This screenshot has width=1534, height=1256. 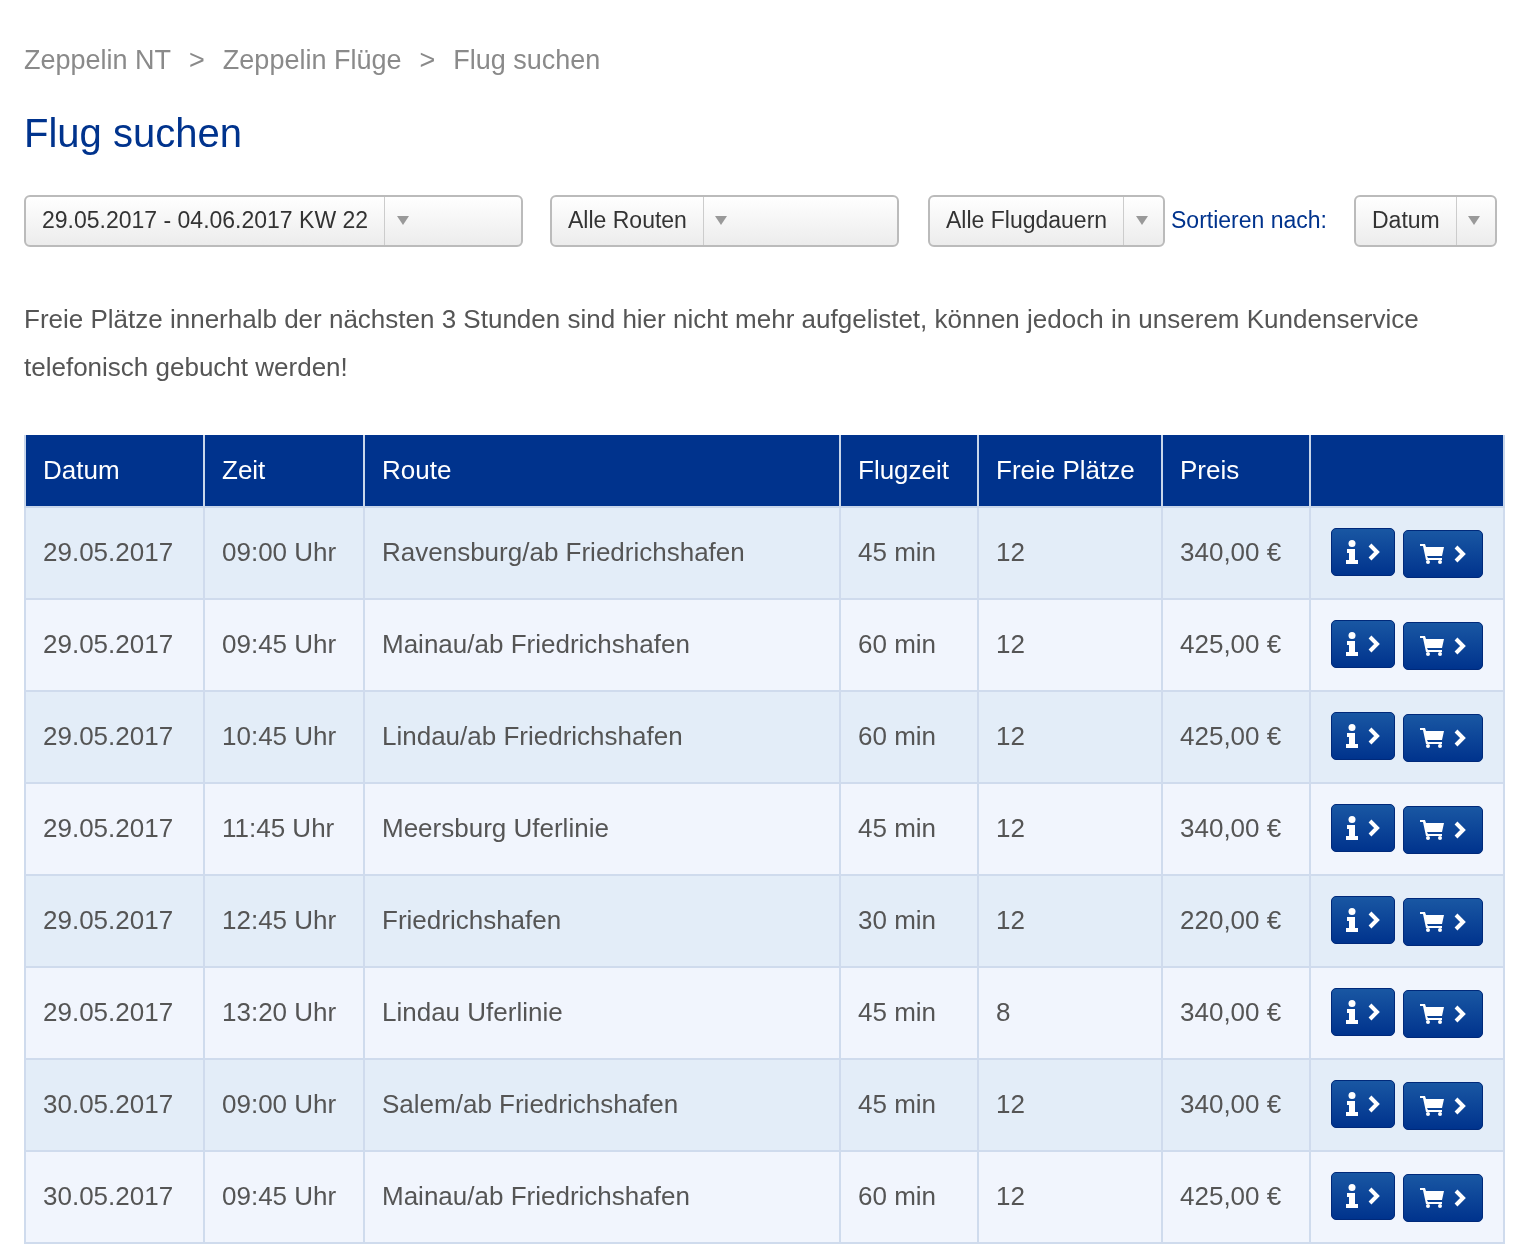 What do you see at coordinates (602, 736) in the screenshot?
I see `table-cell: Lindau/ab Friedrichshafen` at bounding box center [602, 736].